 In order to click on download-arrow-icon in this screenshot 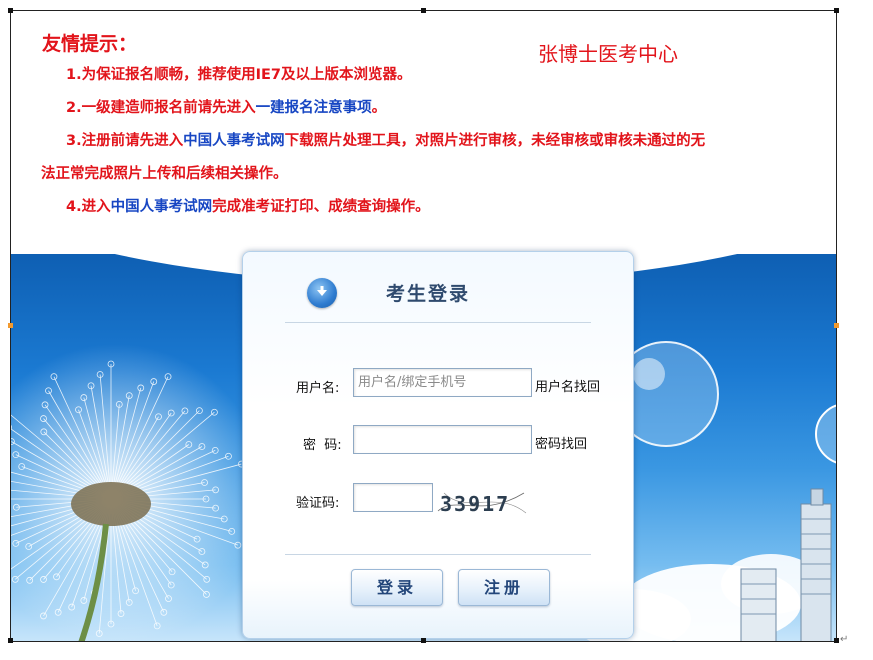, I will do `click(322, 293)`.